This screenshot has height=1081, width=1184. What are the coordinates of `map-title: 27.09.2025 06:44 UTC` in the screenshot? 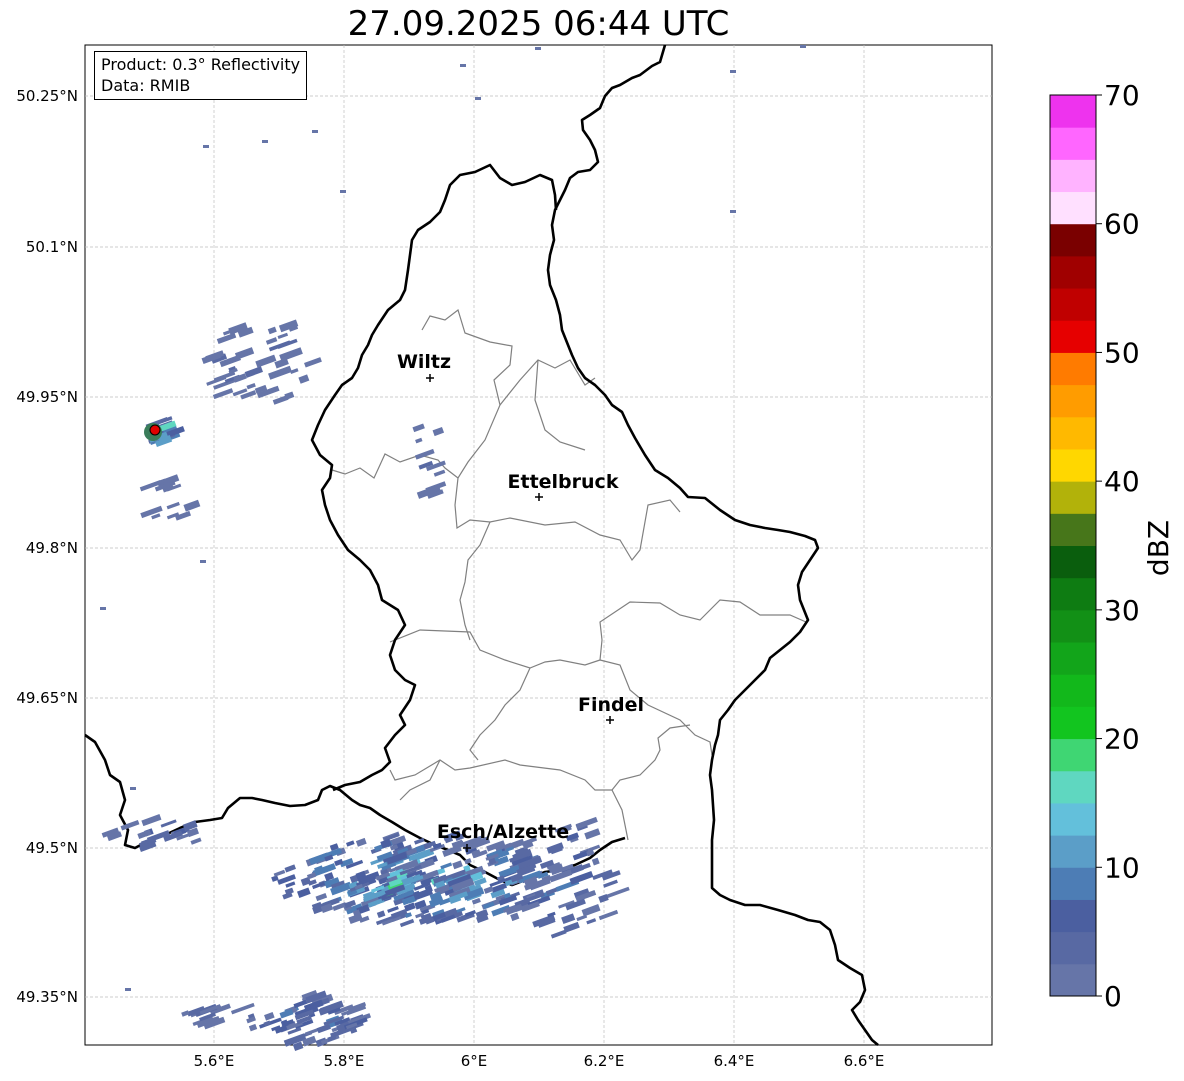 It's located at (538, 24).